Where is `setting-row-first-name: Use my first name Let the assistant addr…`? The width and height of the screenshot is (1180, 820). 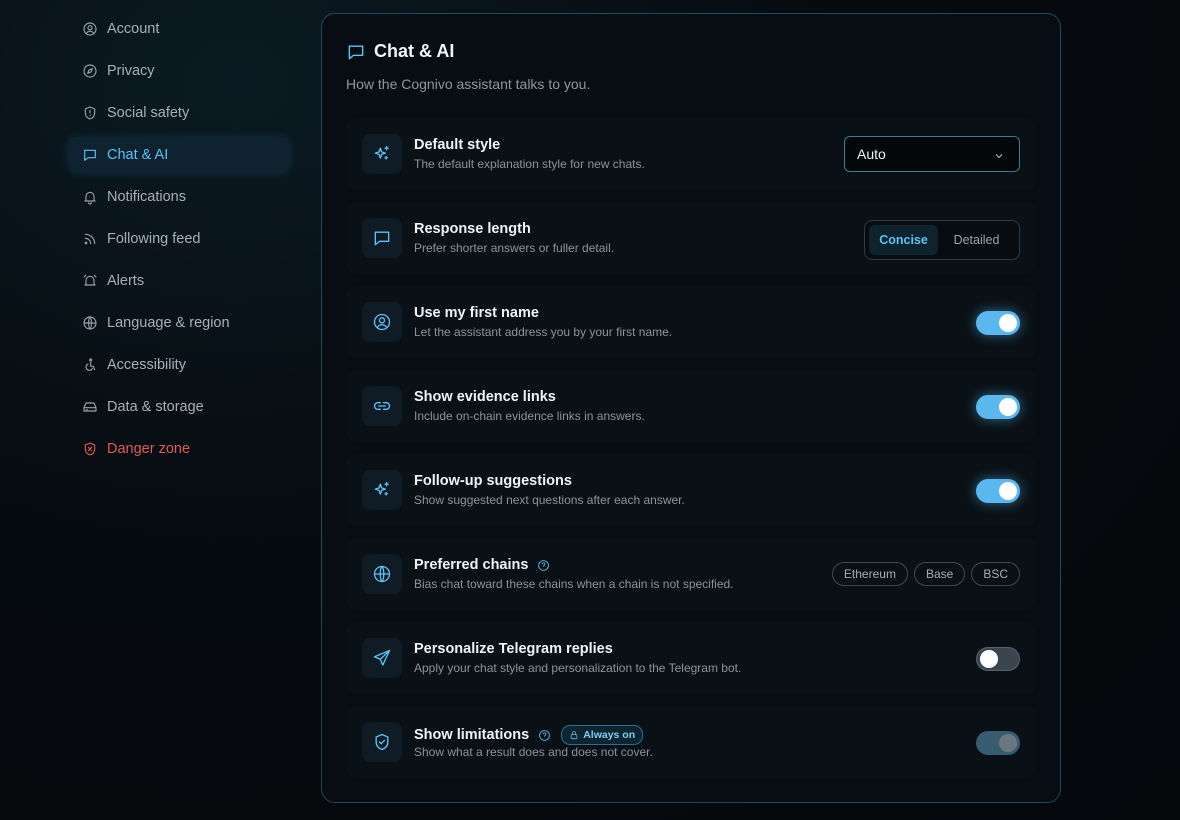 setting-row-first-name: Use my first name Let the assistant addr… is located at coordinates (691, 322).